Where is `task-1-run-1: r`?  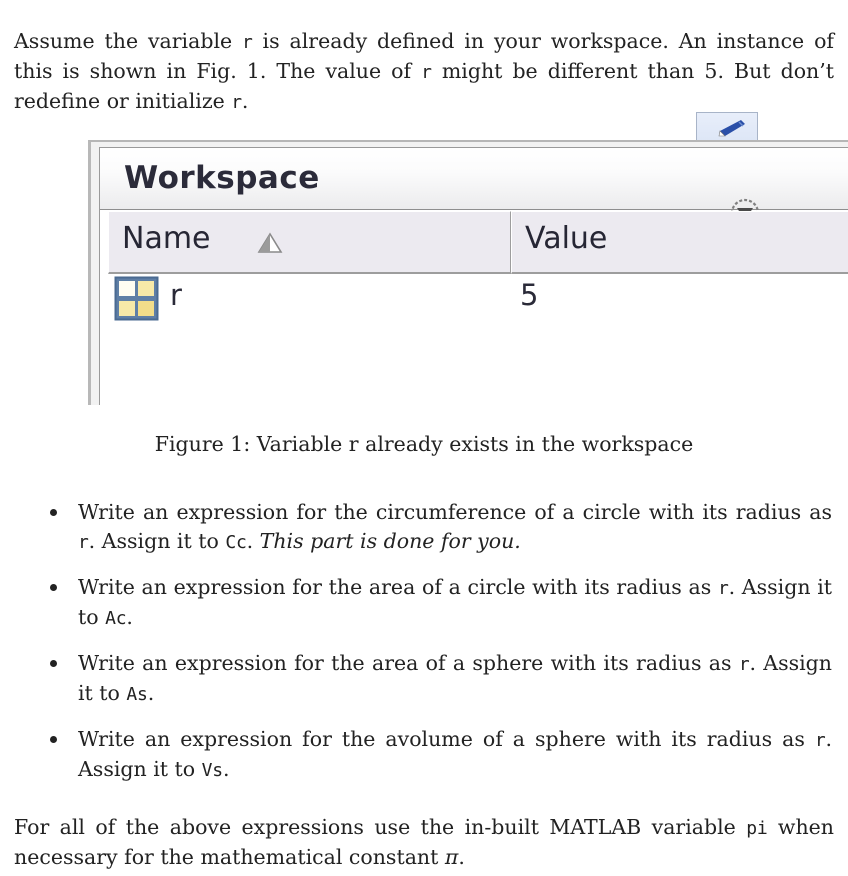 task-1-run-1: r is located at coordinates (83, 542).